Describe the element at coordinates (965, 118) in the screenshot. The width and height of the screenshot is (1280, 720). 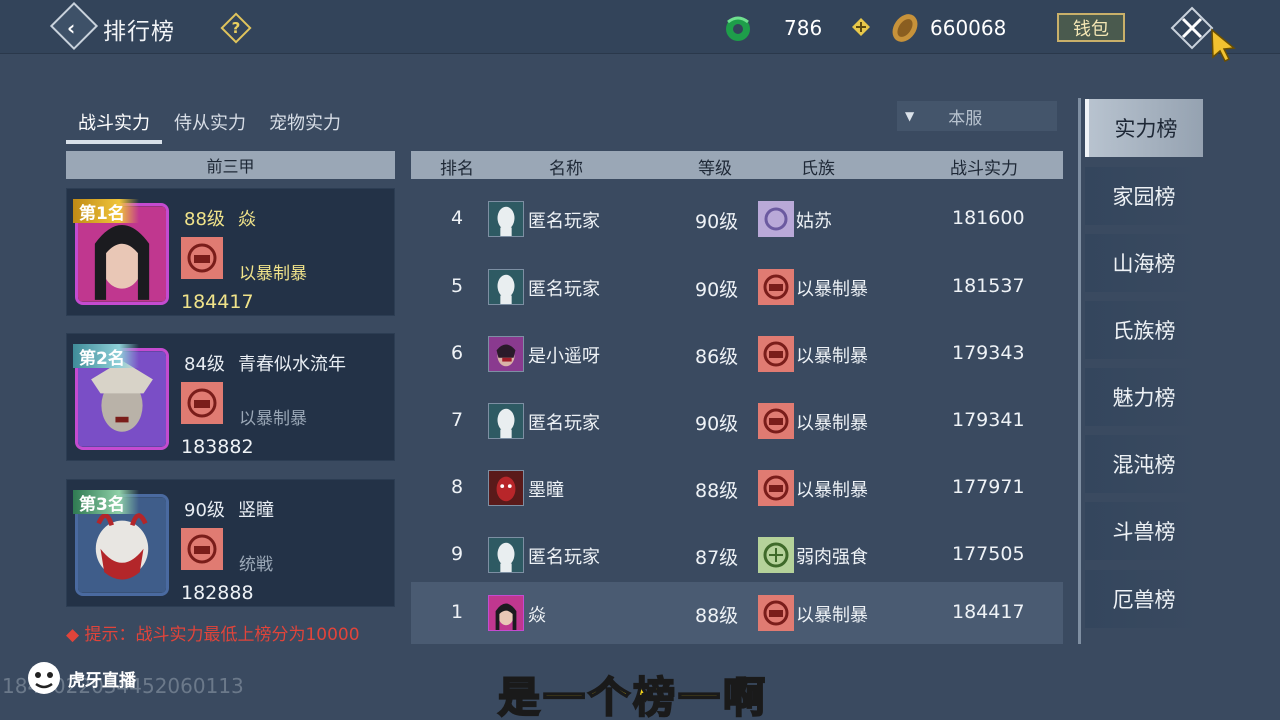
I see `server-filter-value: 本服` at that location.